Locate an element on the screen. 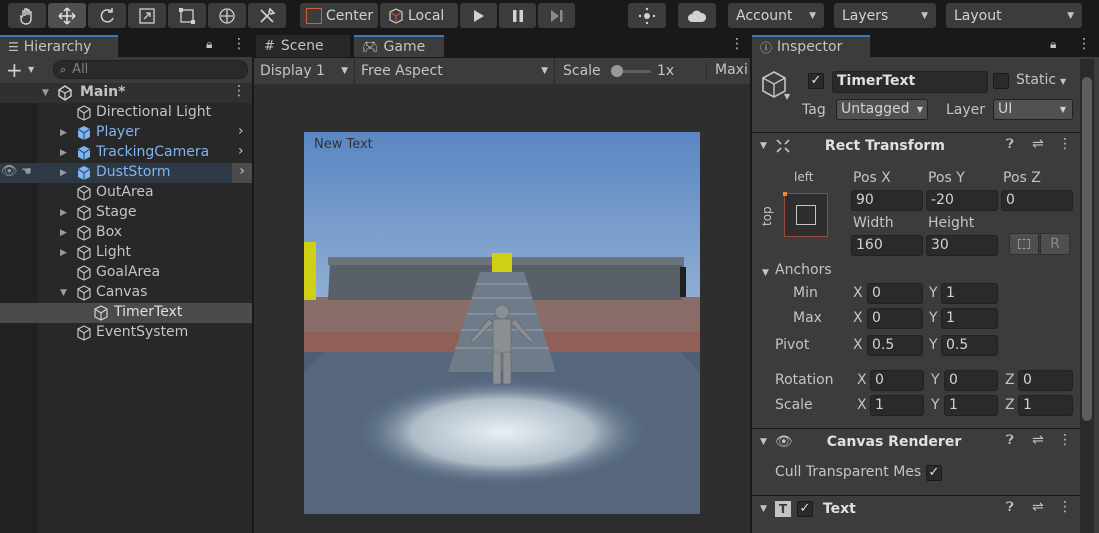 The width and height of the screenshot is (1099, 533). rect-tool-button is located at coordinates (187, 15).